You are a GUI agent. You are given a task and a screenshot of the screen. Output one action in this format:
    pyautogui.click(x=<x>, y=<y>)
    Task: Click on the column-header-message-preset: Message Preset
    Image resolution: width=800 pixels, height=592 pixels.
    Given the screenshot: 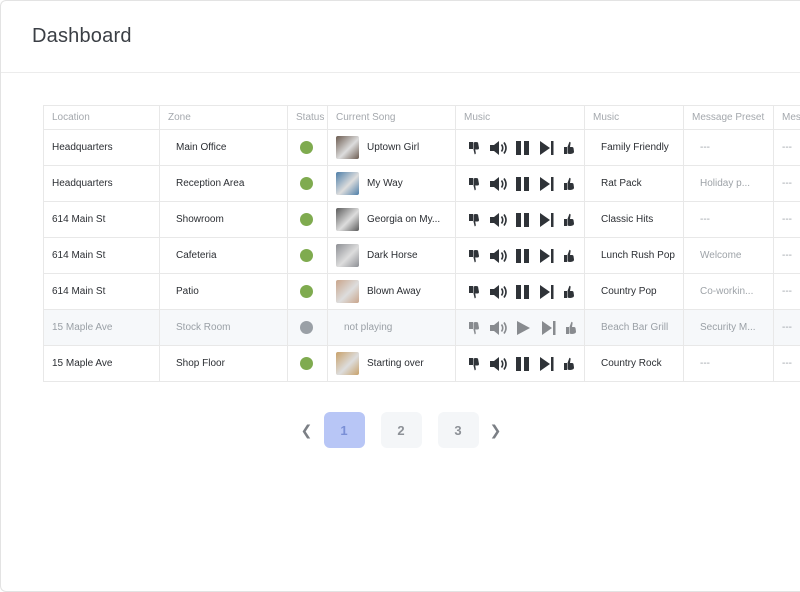 What is the action you would take?
    pyautogui.click(x=728, y=117)
    